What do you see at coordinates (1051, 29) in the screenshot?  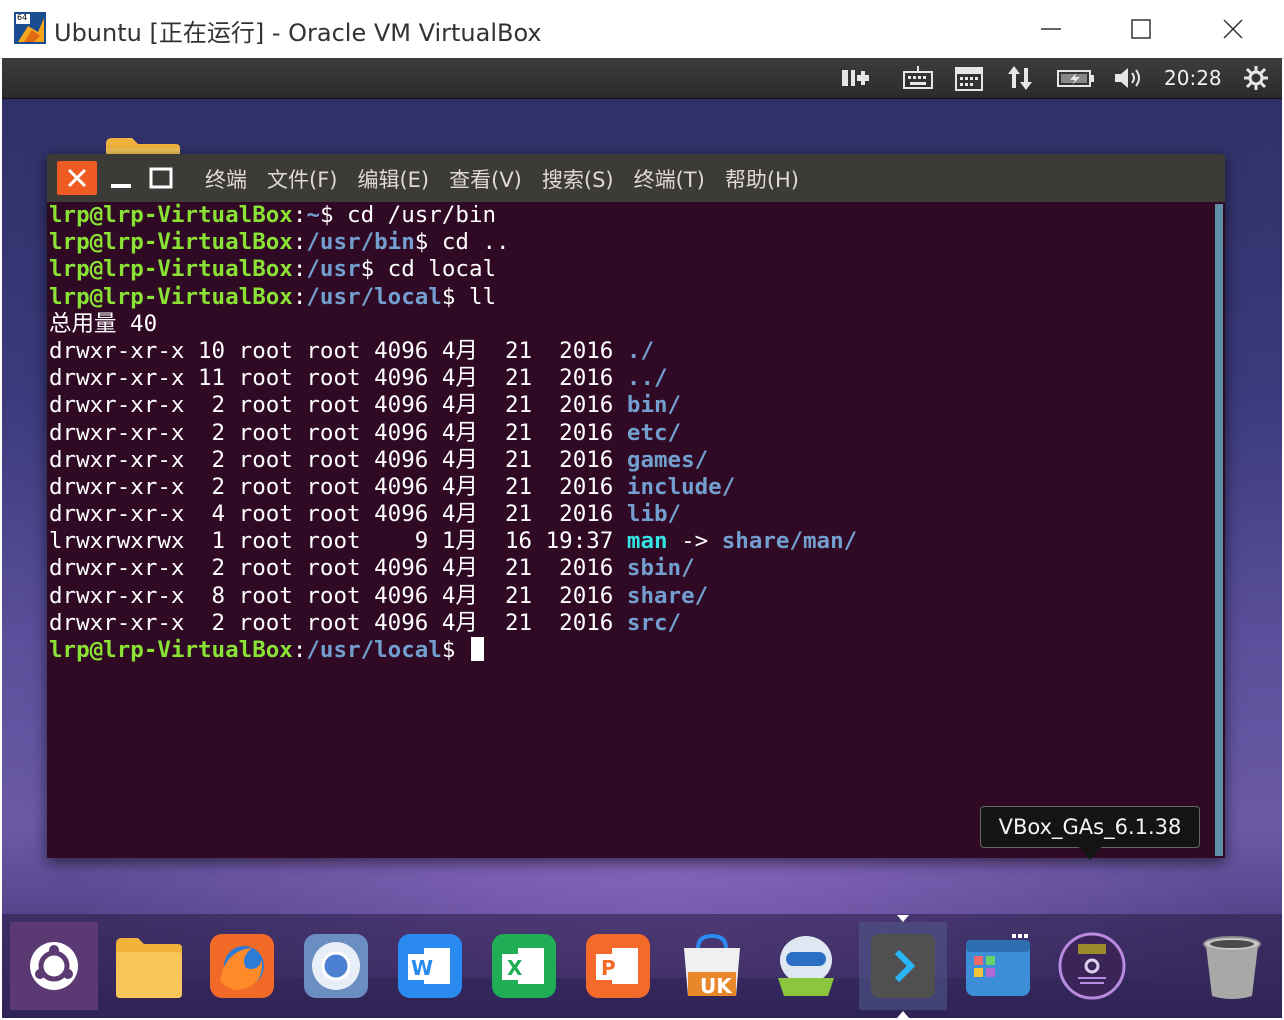 I see `minimize-button` at bounding box center [1051, 29].